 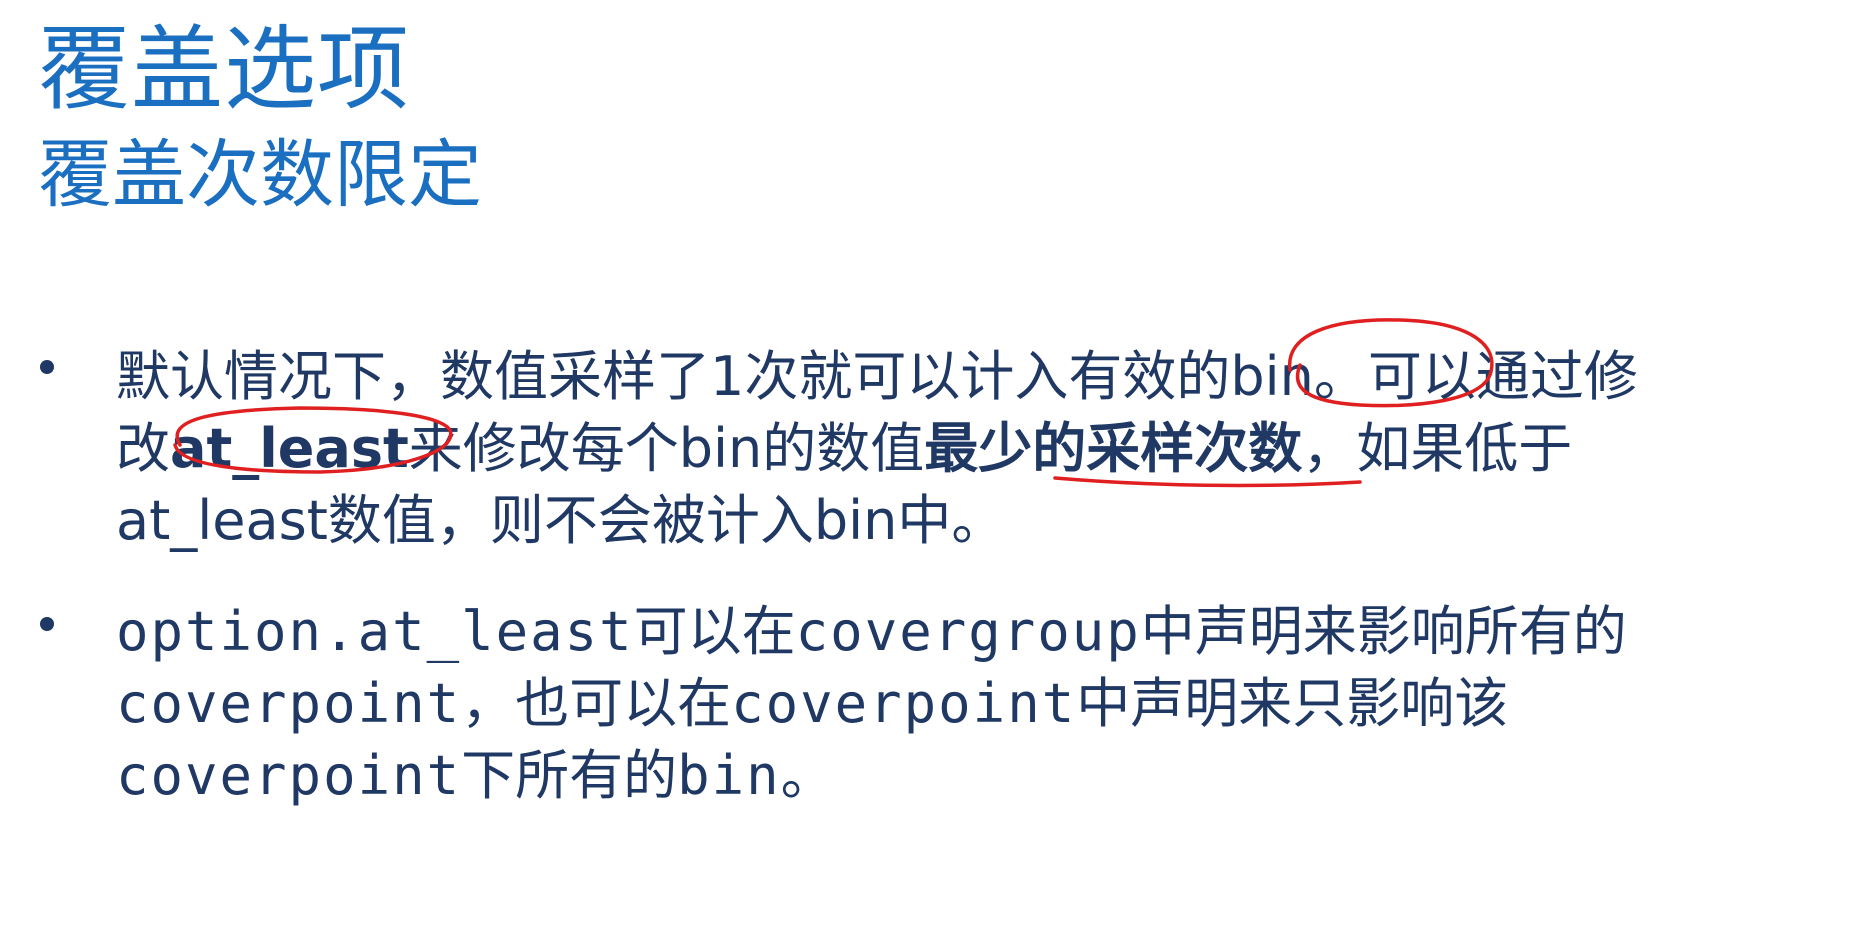 I want to click on bullet-2-line-2: coverpoint，也可以在coverpoint中声明来只影响该, so click(x=812, y=704).